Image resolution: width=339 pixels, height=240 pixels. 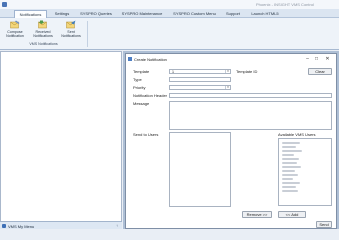 I want to click on left-pane-title: VMS My Menu, so click(x=21, y=226).